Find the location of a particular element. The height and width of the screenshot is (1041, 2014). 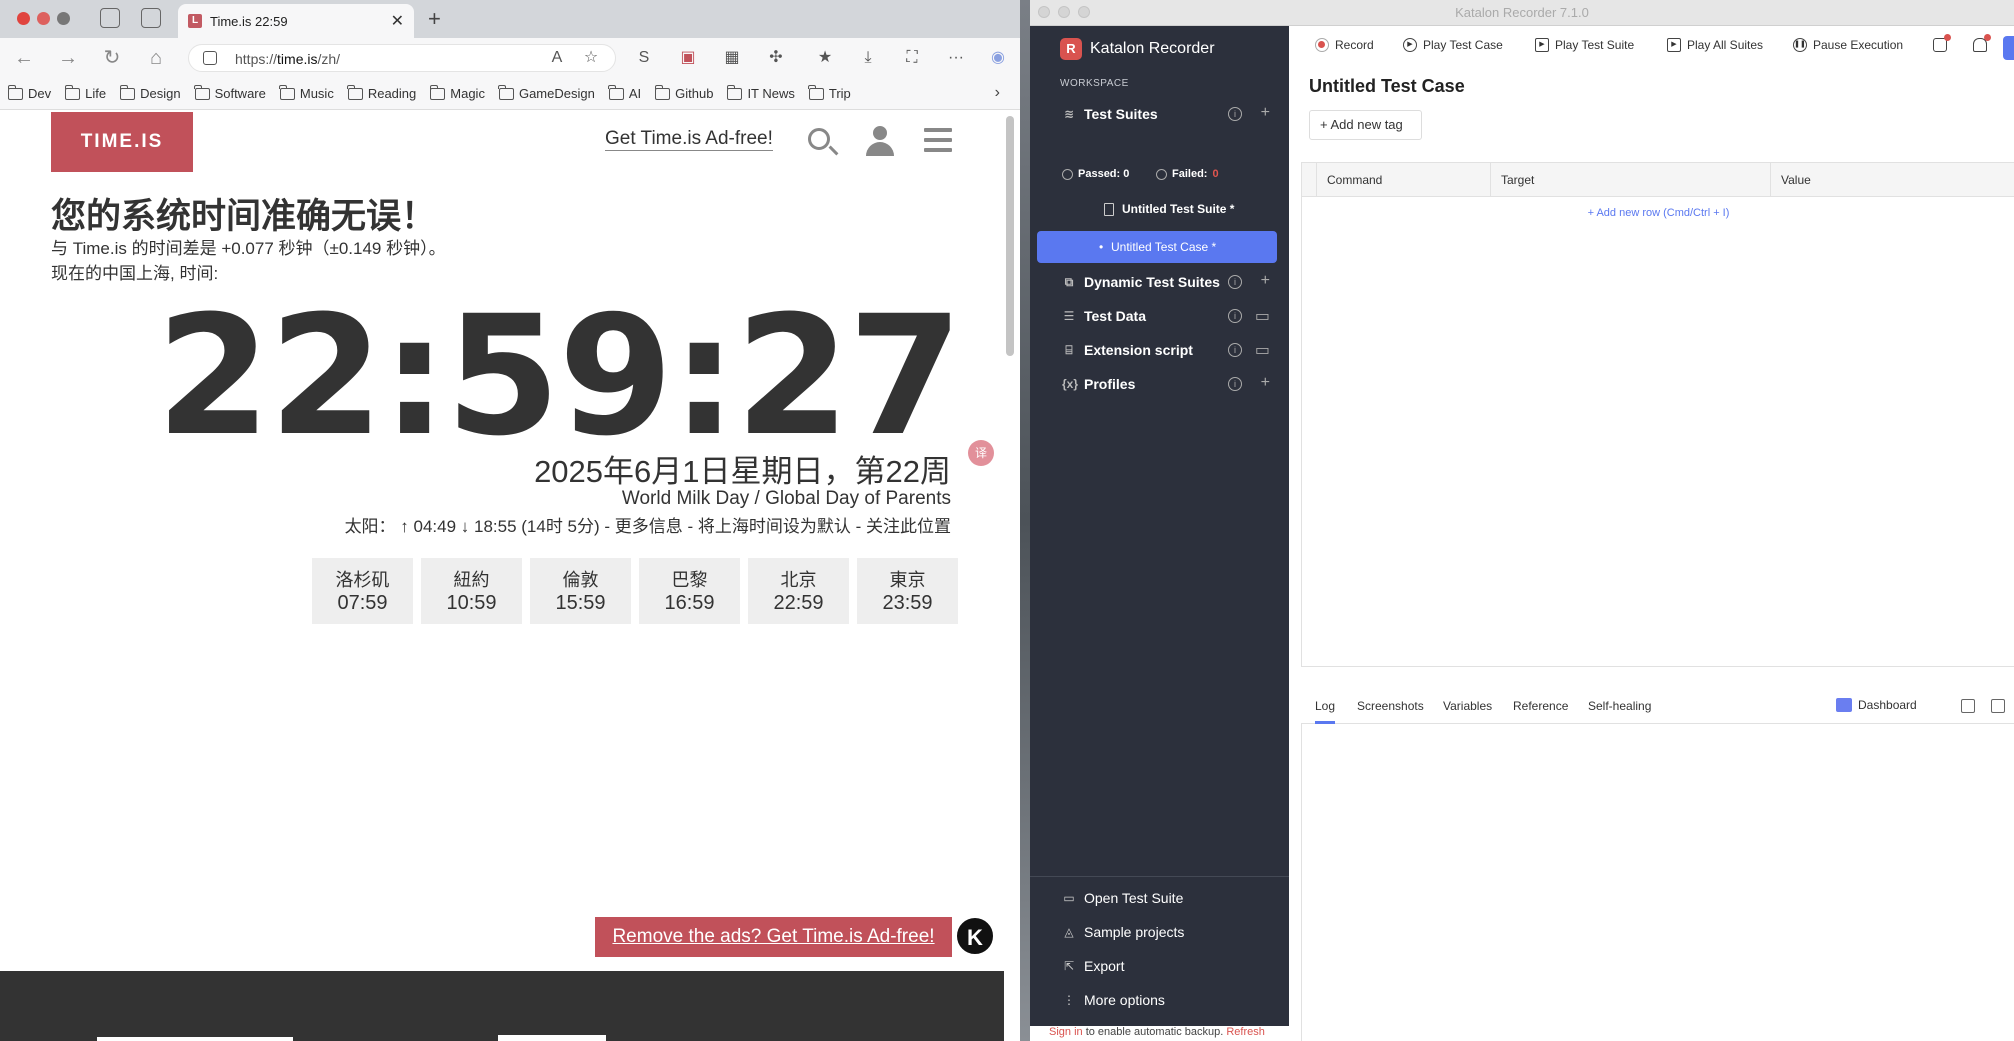

bookmark-folder: Music is located at coordinates (306, 92).